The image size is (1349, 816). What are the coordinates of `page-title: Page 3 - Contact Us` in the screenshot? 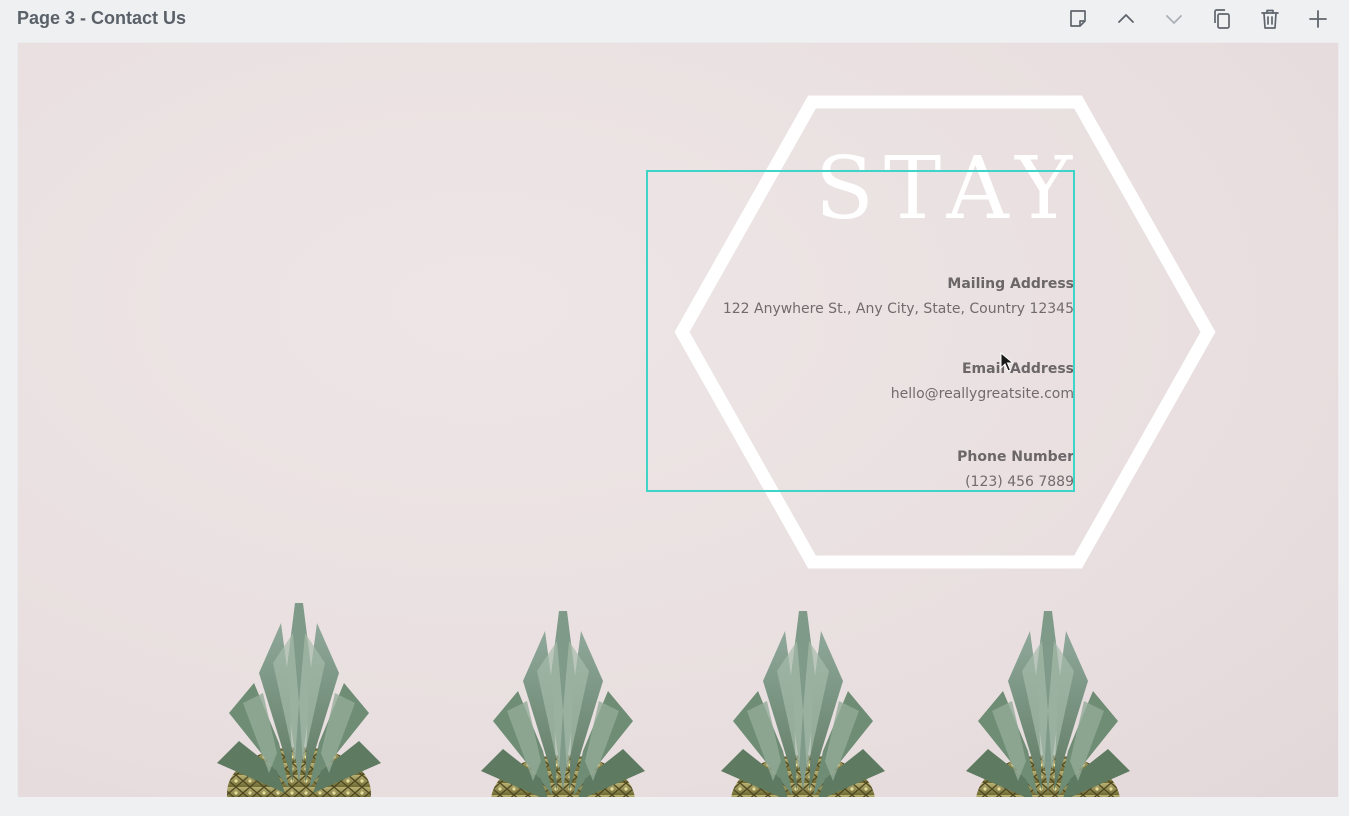 It's located at (101, 18).